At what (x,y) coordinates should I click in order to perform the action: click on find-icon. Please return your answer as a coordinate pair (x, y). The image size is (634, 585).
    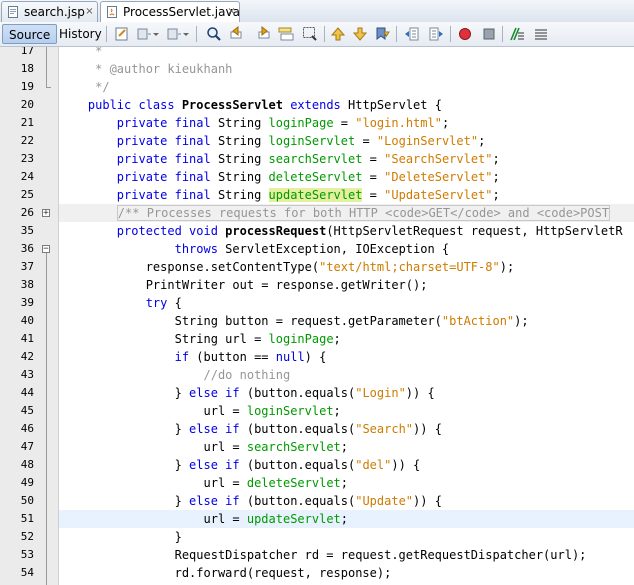
    Looking at the image, I should click on (214, 34).